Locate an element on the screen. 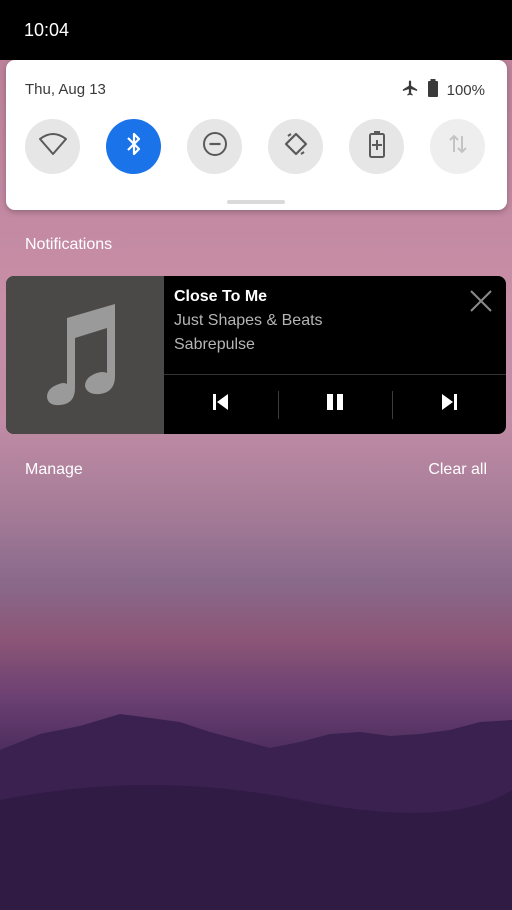  qs-date: Thu, Aug 13 is located at coordinates (65, 89).